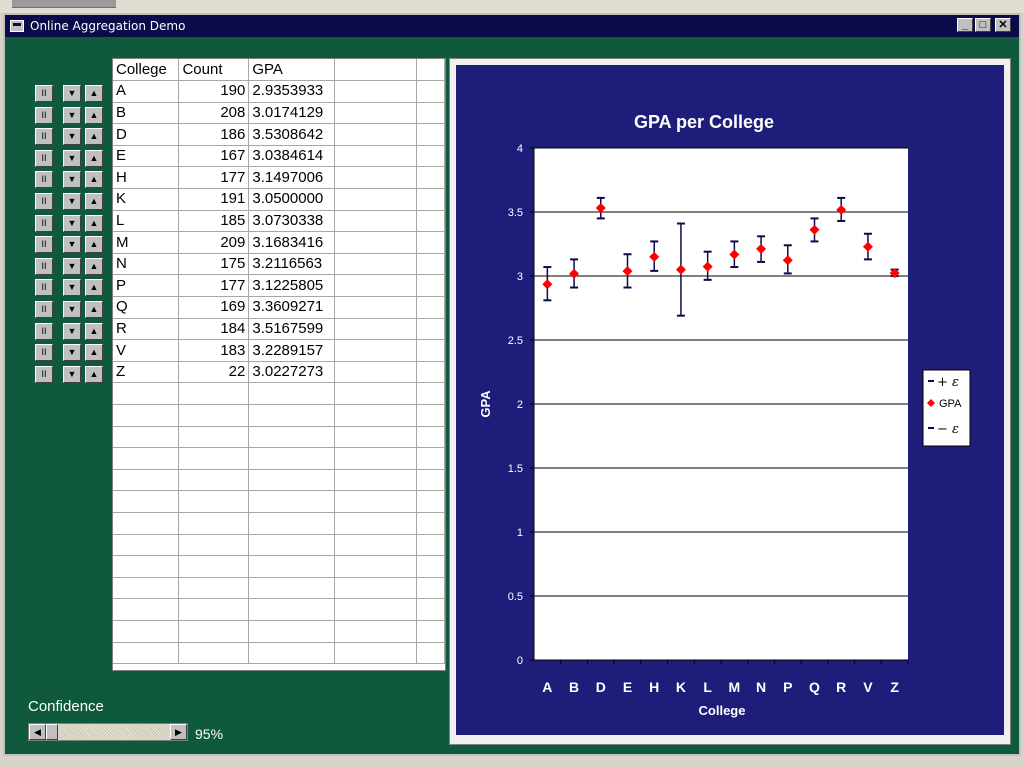  What do you see at coordinates (292, 221) in the screenshot?
I see `cell-gpa: 3.0730338` at bounding box center [292, 221].